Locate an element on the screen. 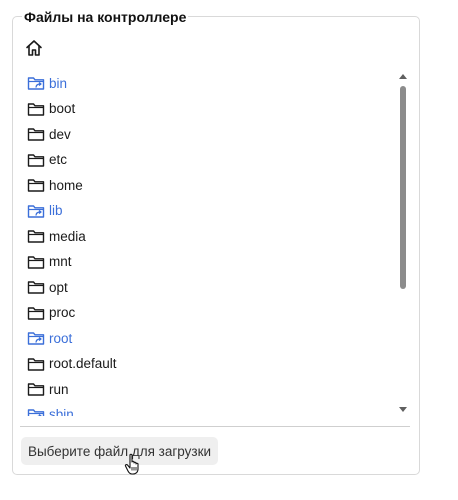 Image resolution: width=458 pixels, height=500 pixels. scrollbar is located at coordinates (403, 243).